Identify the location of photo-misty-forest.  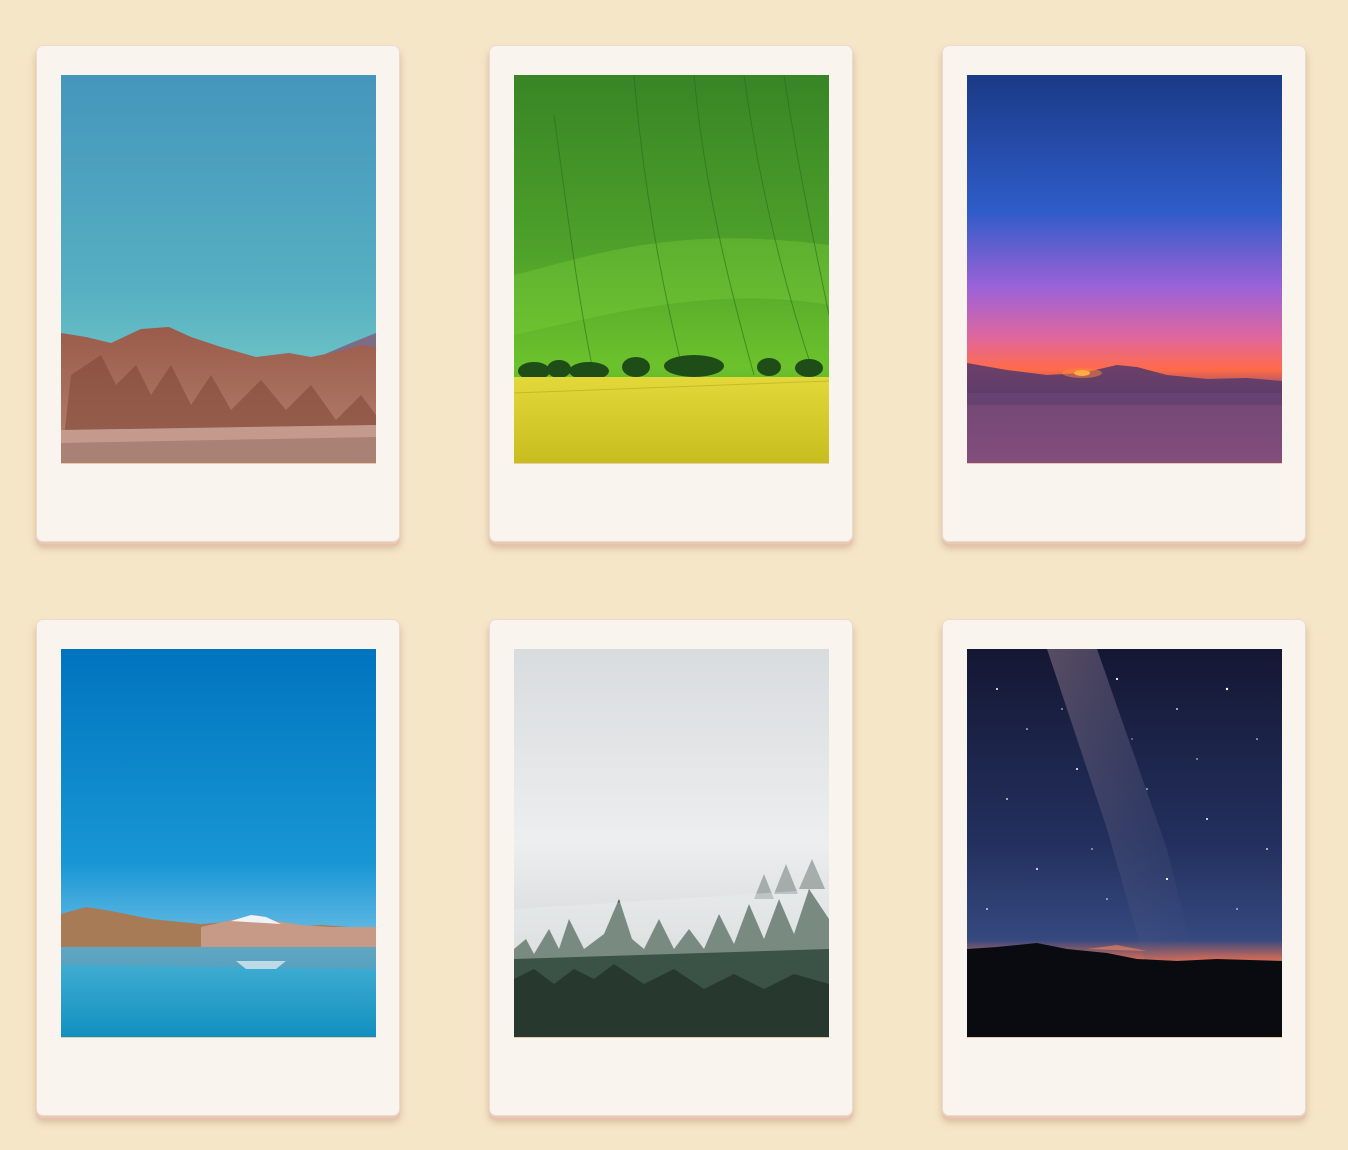
(671, 843).